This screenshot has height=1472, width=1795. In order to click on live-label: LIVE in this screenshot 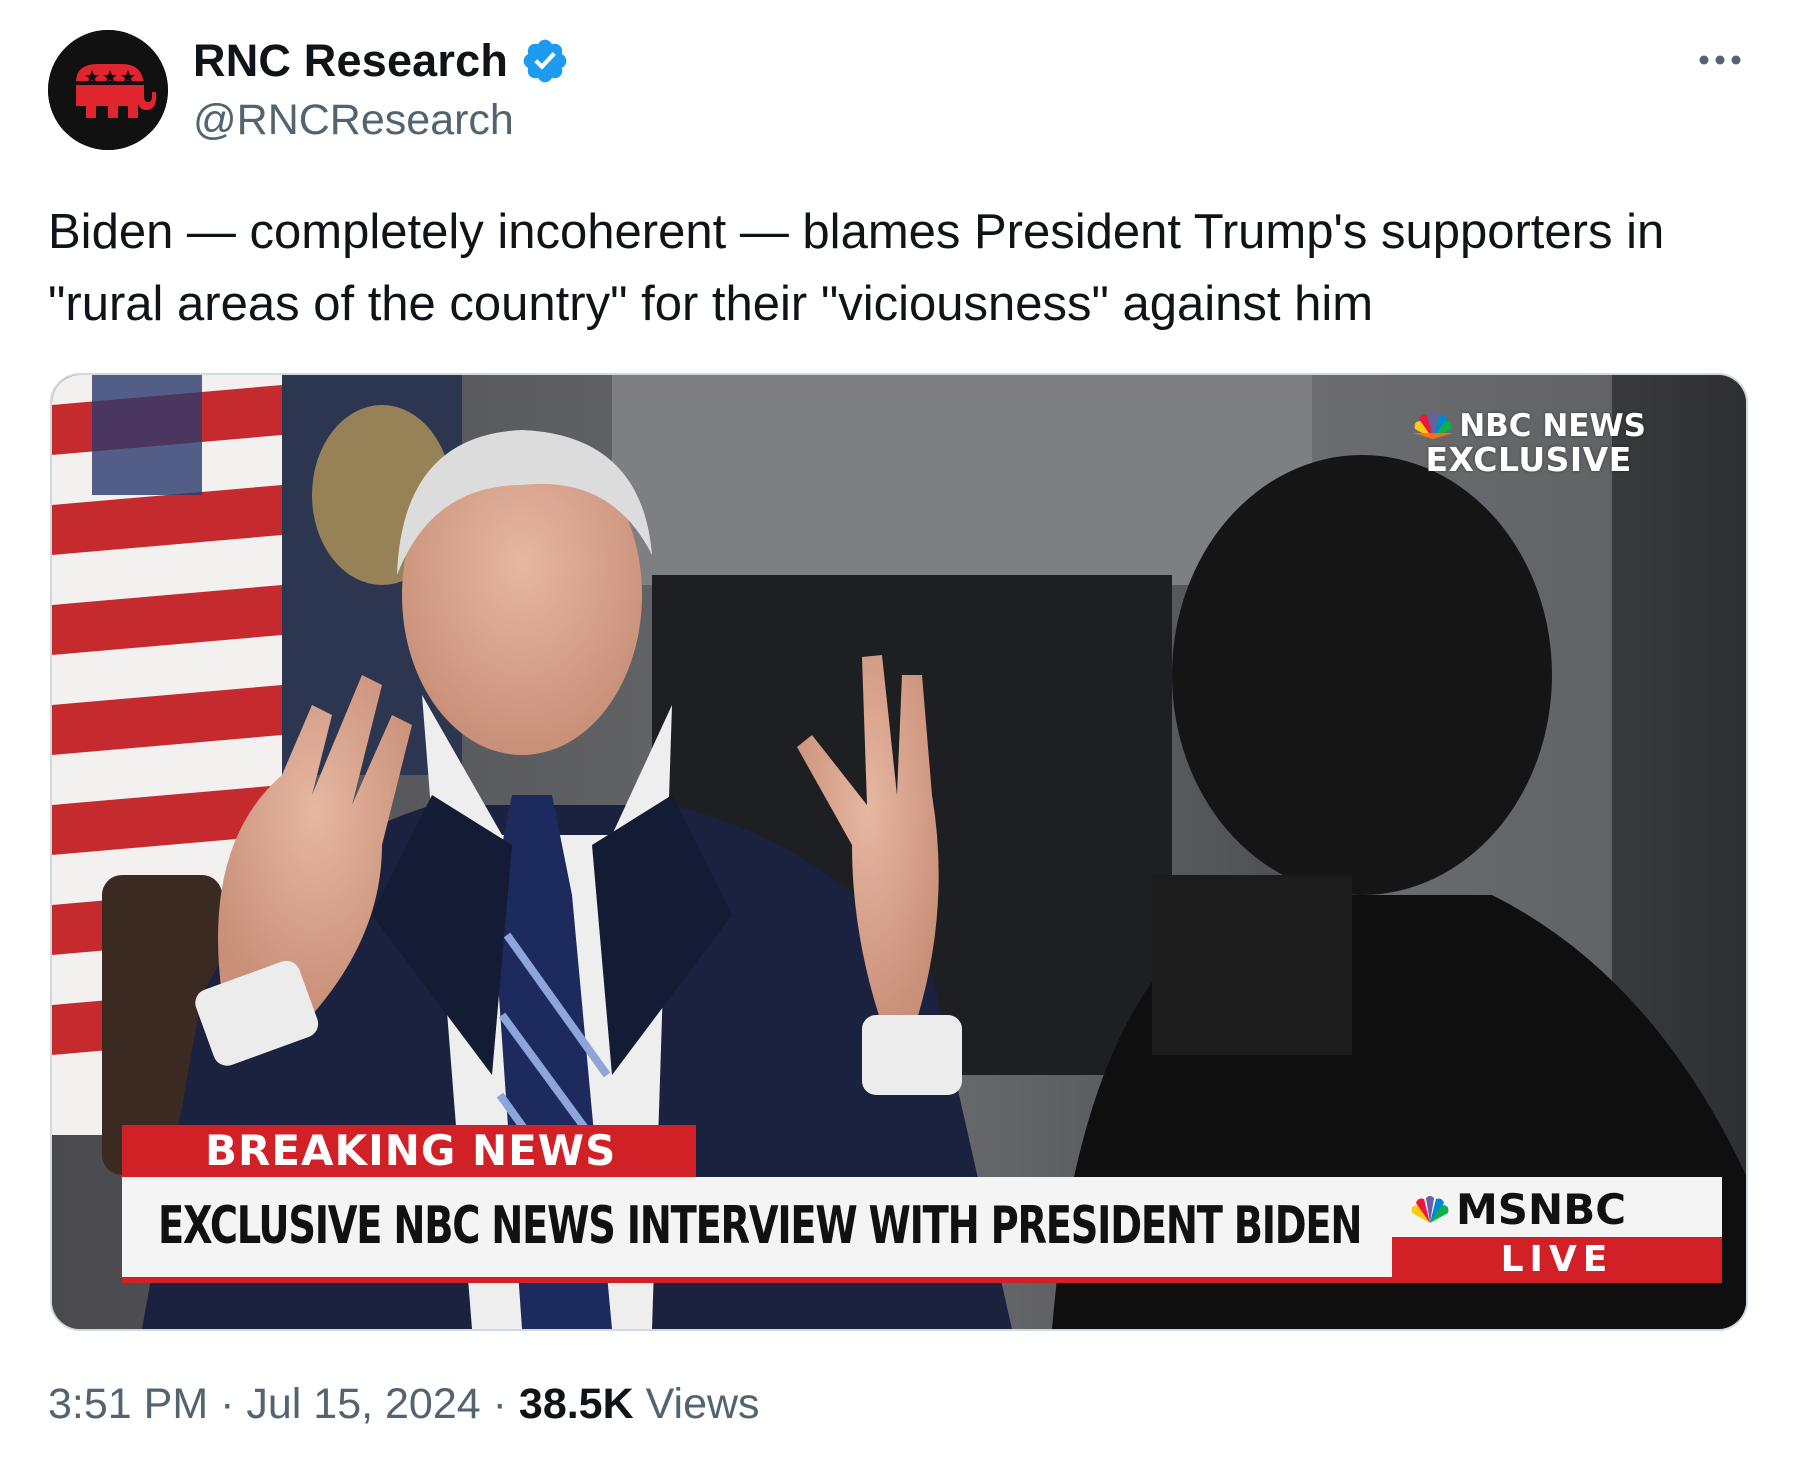, I will do `click(1557, 1260)`.